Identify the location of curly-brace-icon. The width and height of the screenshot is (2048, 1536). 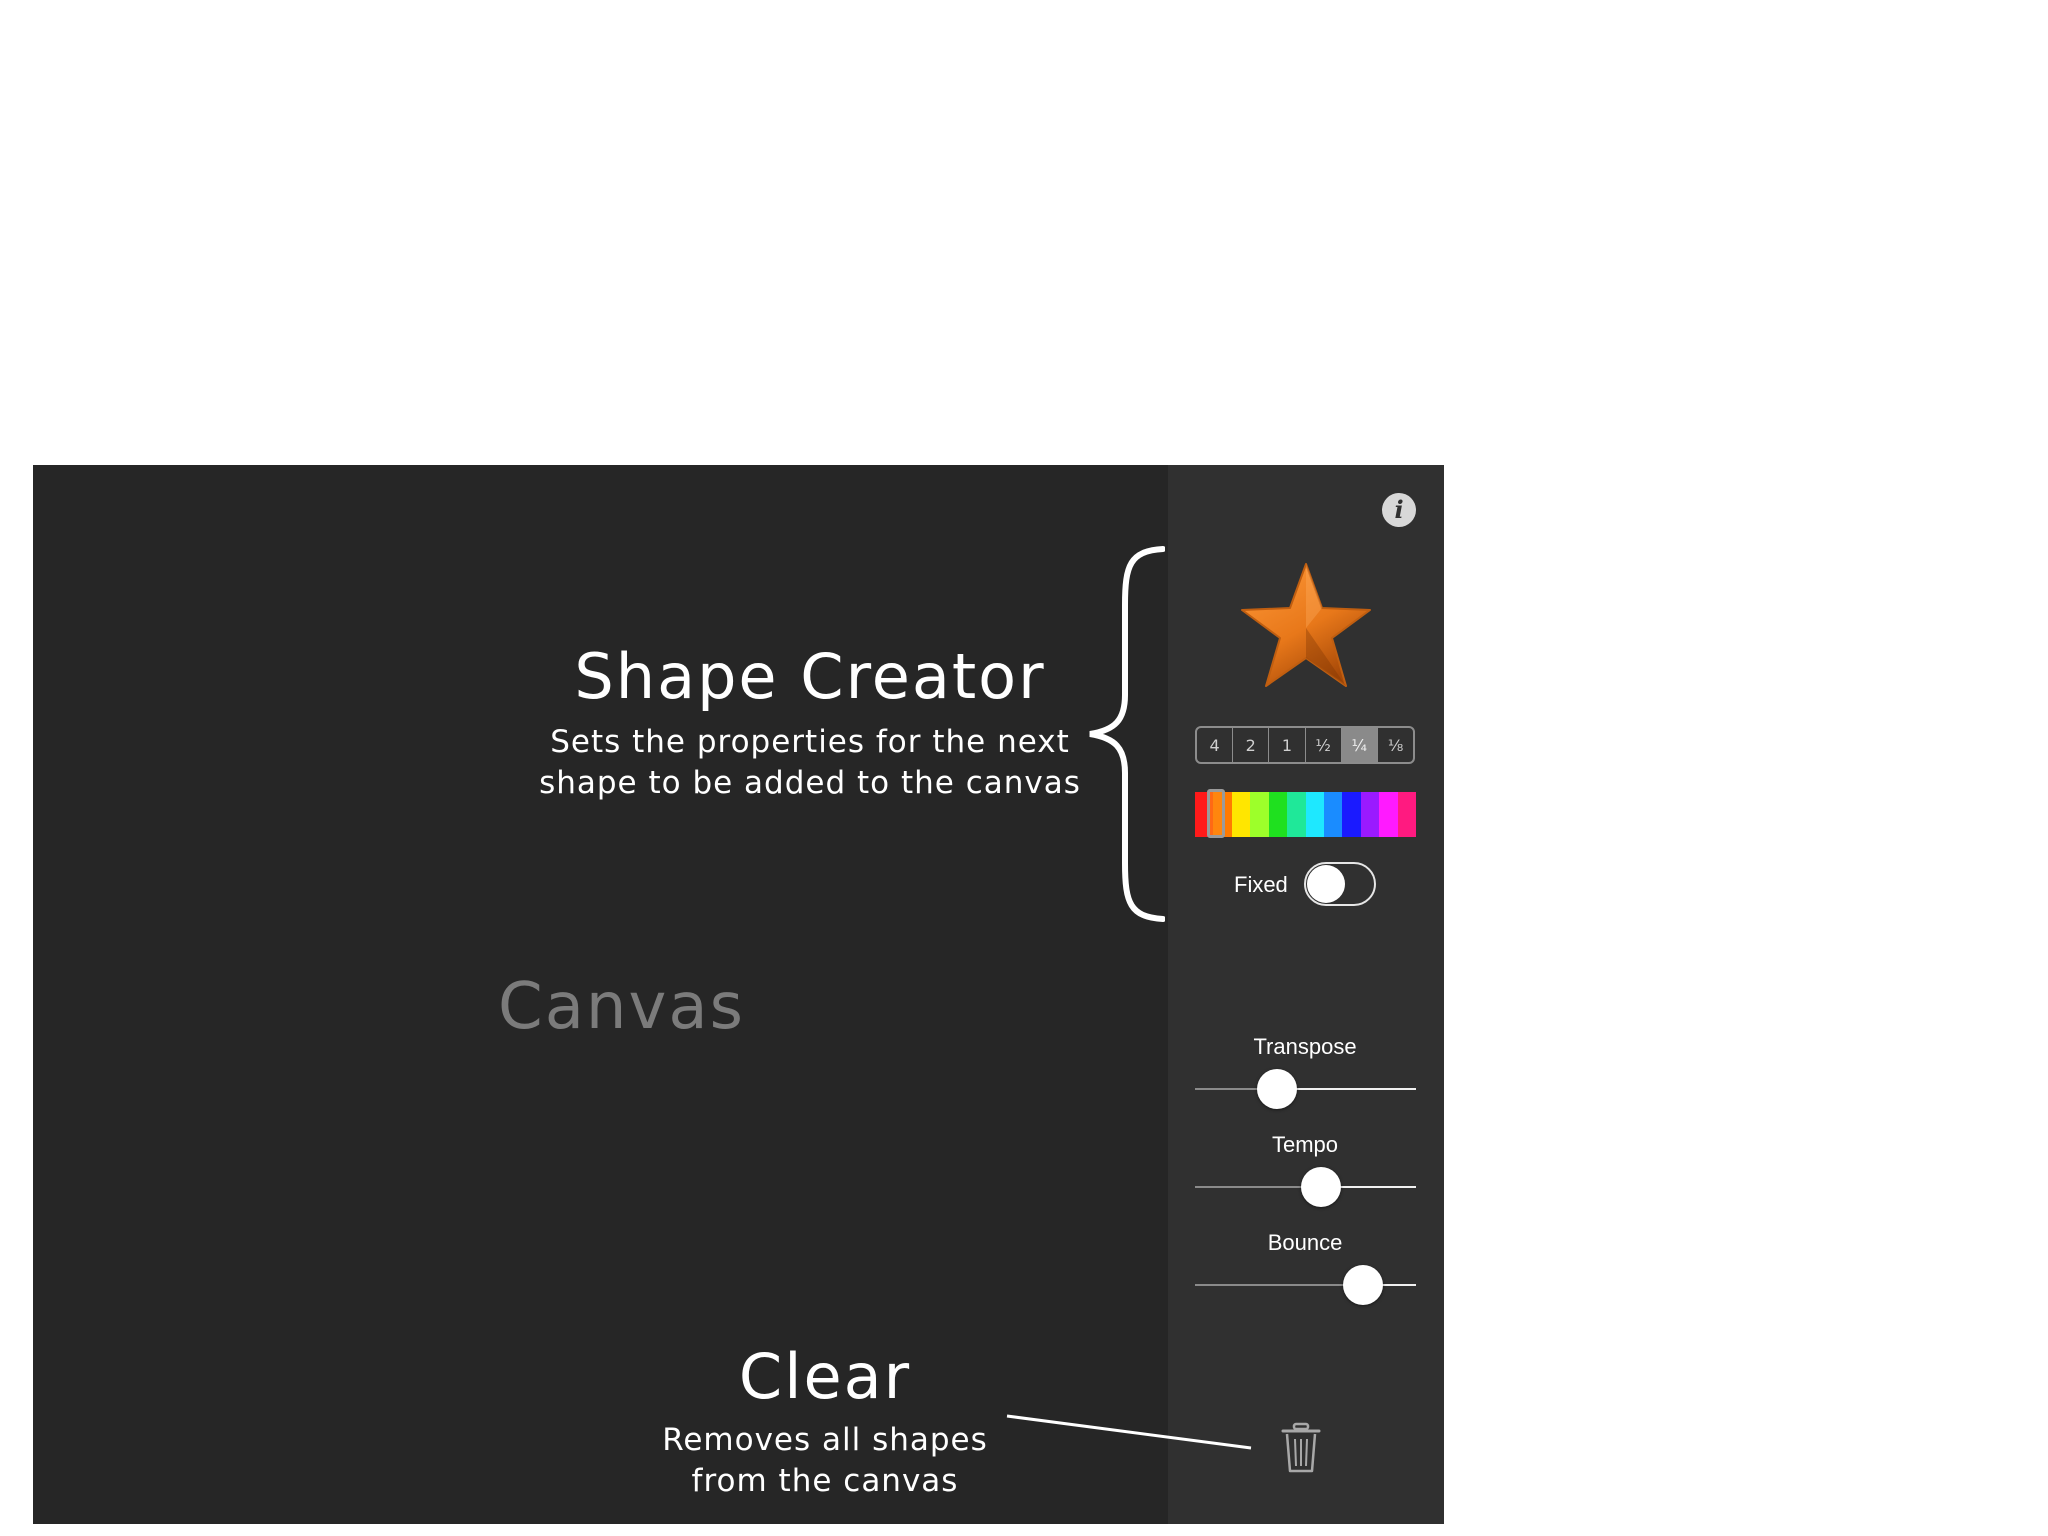
(1127, 734).